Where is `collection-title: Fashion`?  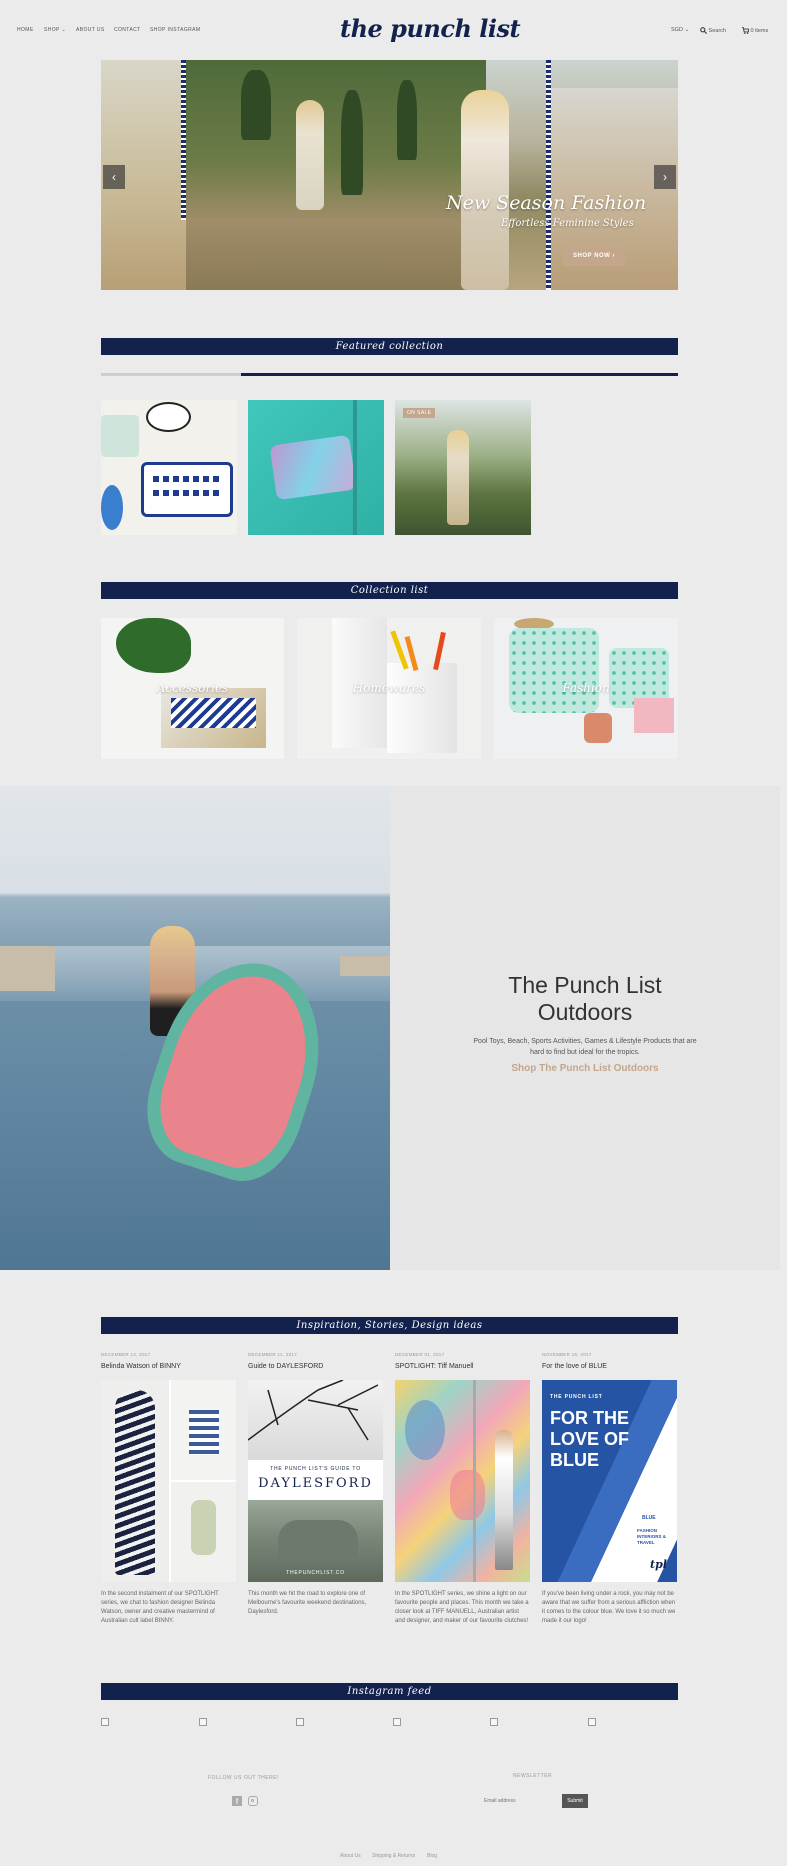
collection-title: Fashion is located at coordinates (586, 688).